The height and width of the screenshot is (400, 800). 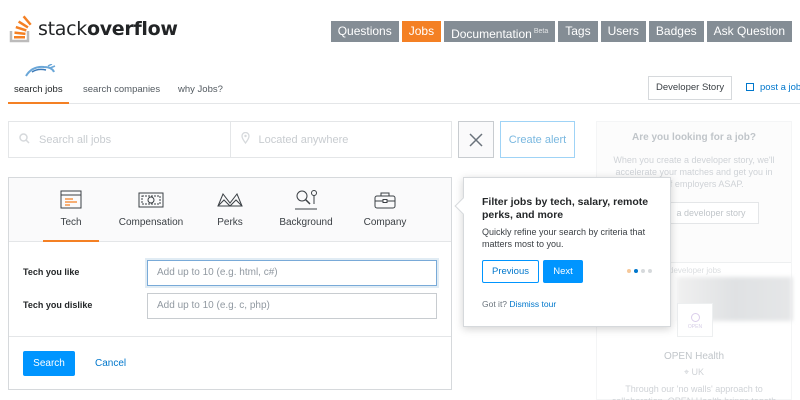 I want to click on panel-footer-divider, so click(x=230, y=336).